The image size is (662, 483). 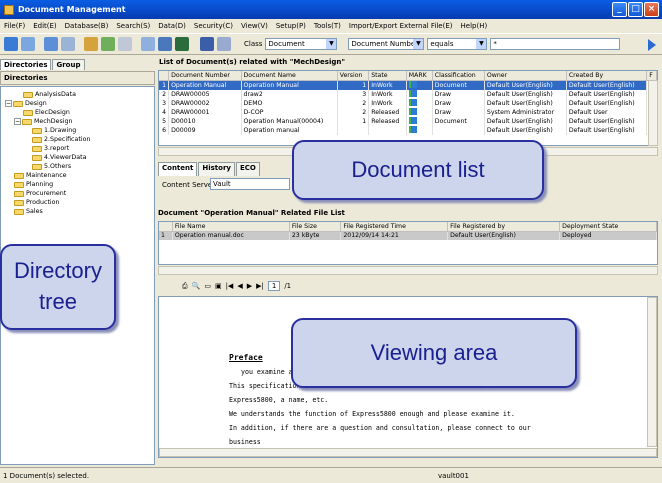 What do you see at coordinates (419, 76) in the screenshot?
I see `column-header: MARK` at bounding box center [419, 76].